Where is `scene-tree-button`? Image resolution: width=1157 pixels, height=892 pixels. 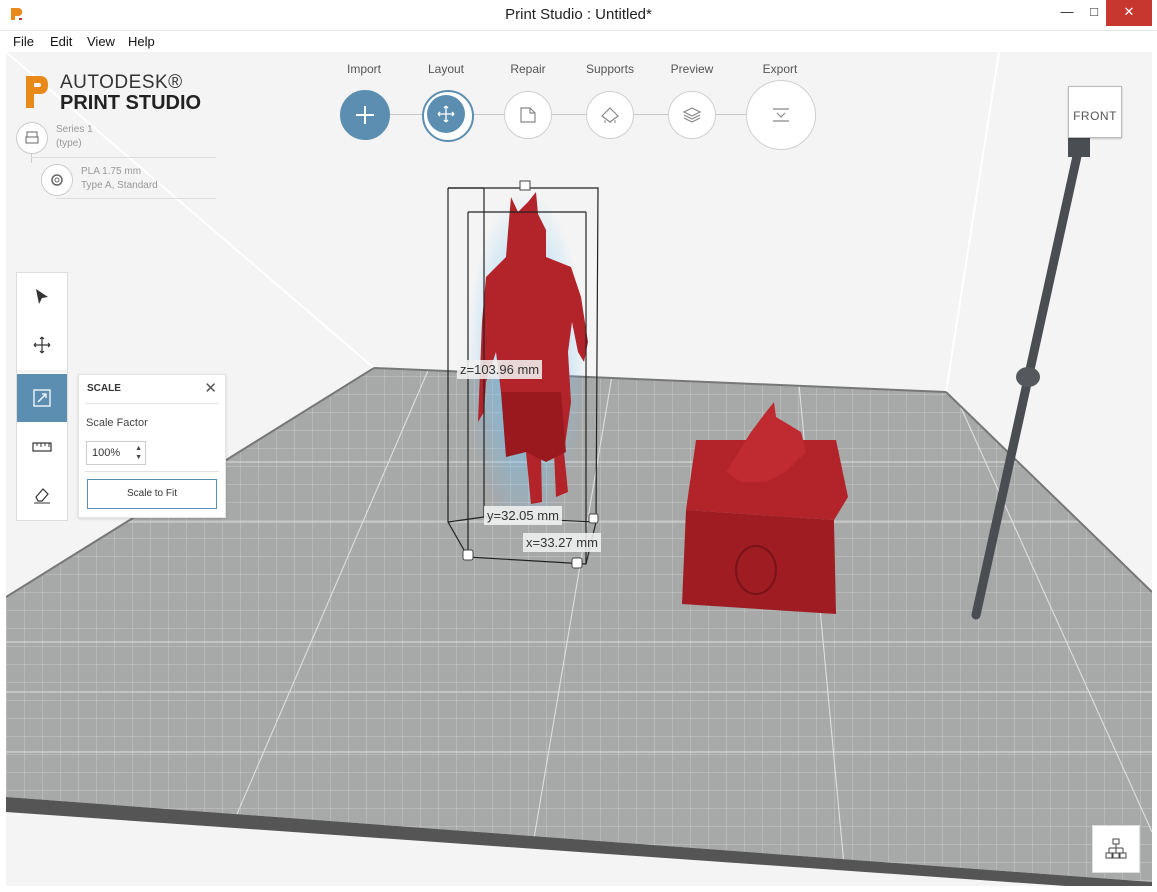 scene-tree-button is located at coordinates (1116, 849).